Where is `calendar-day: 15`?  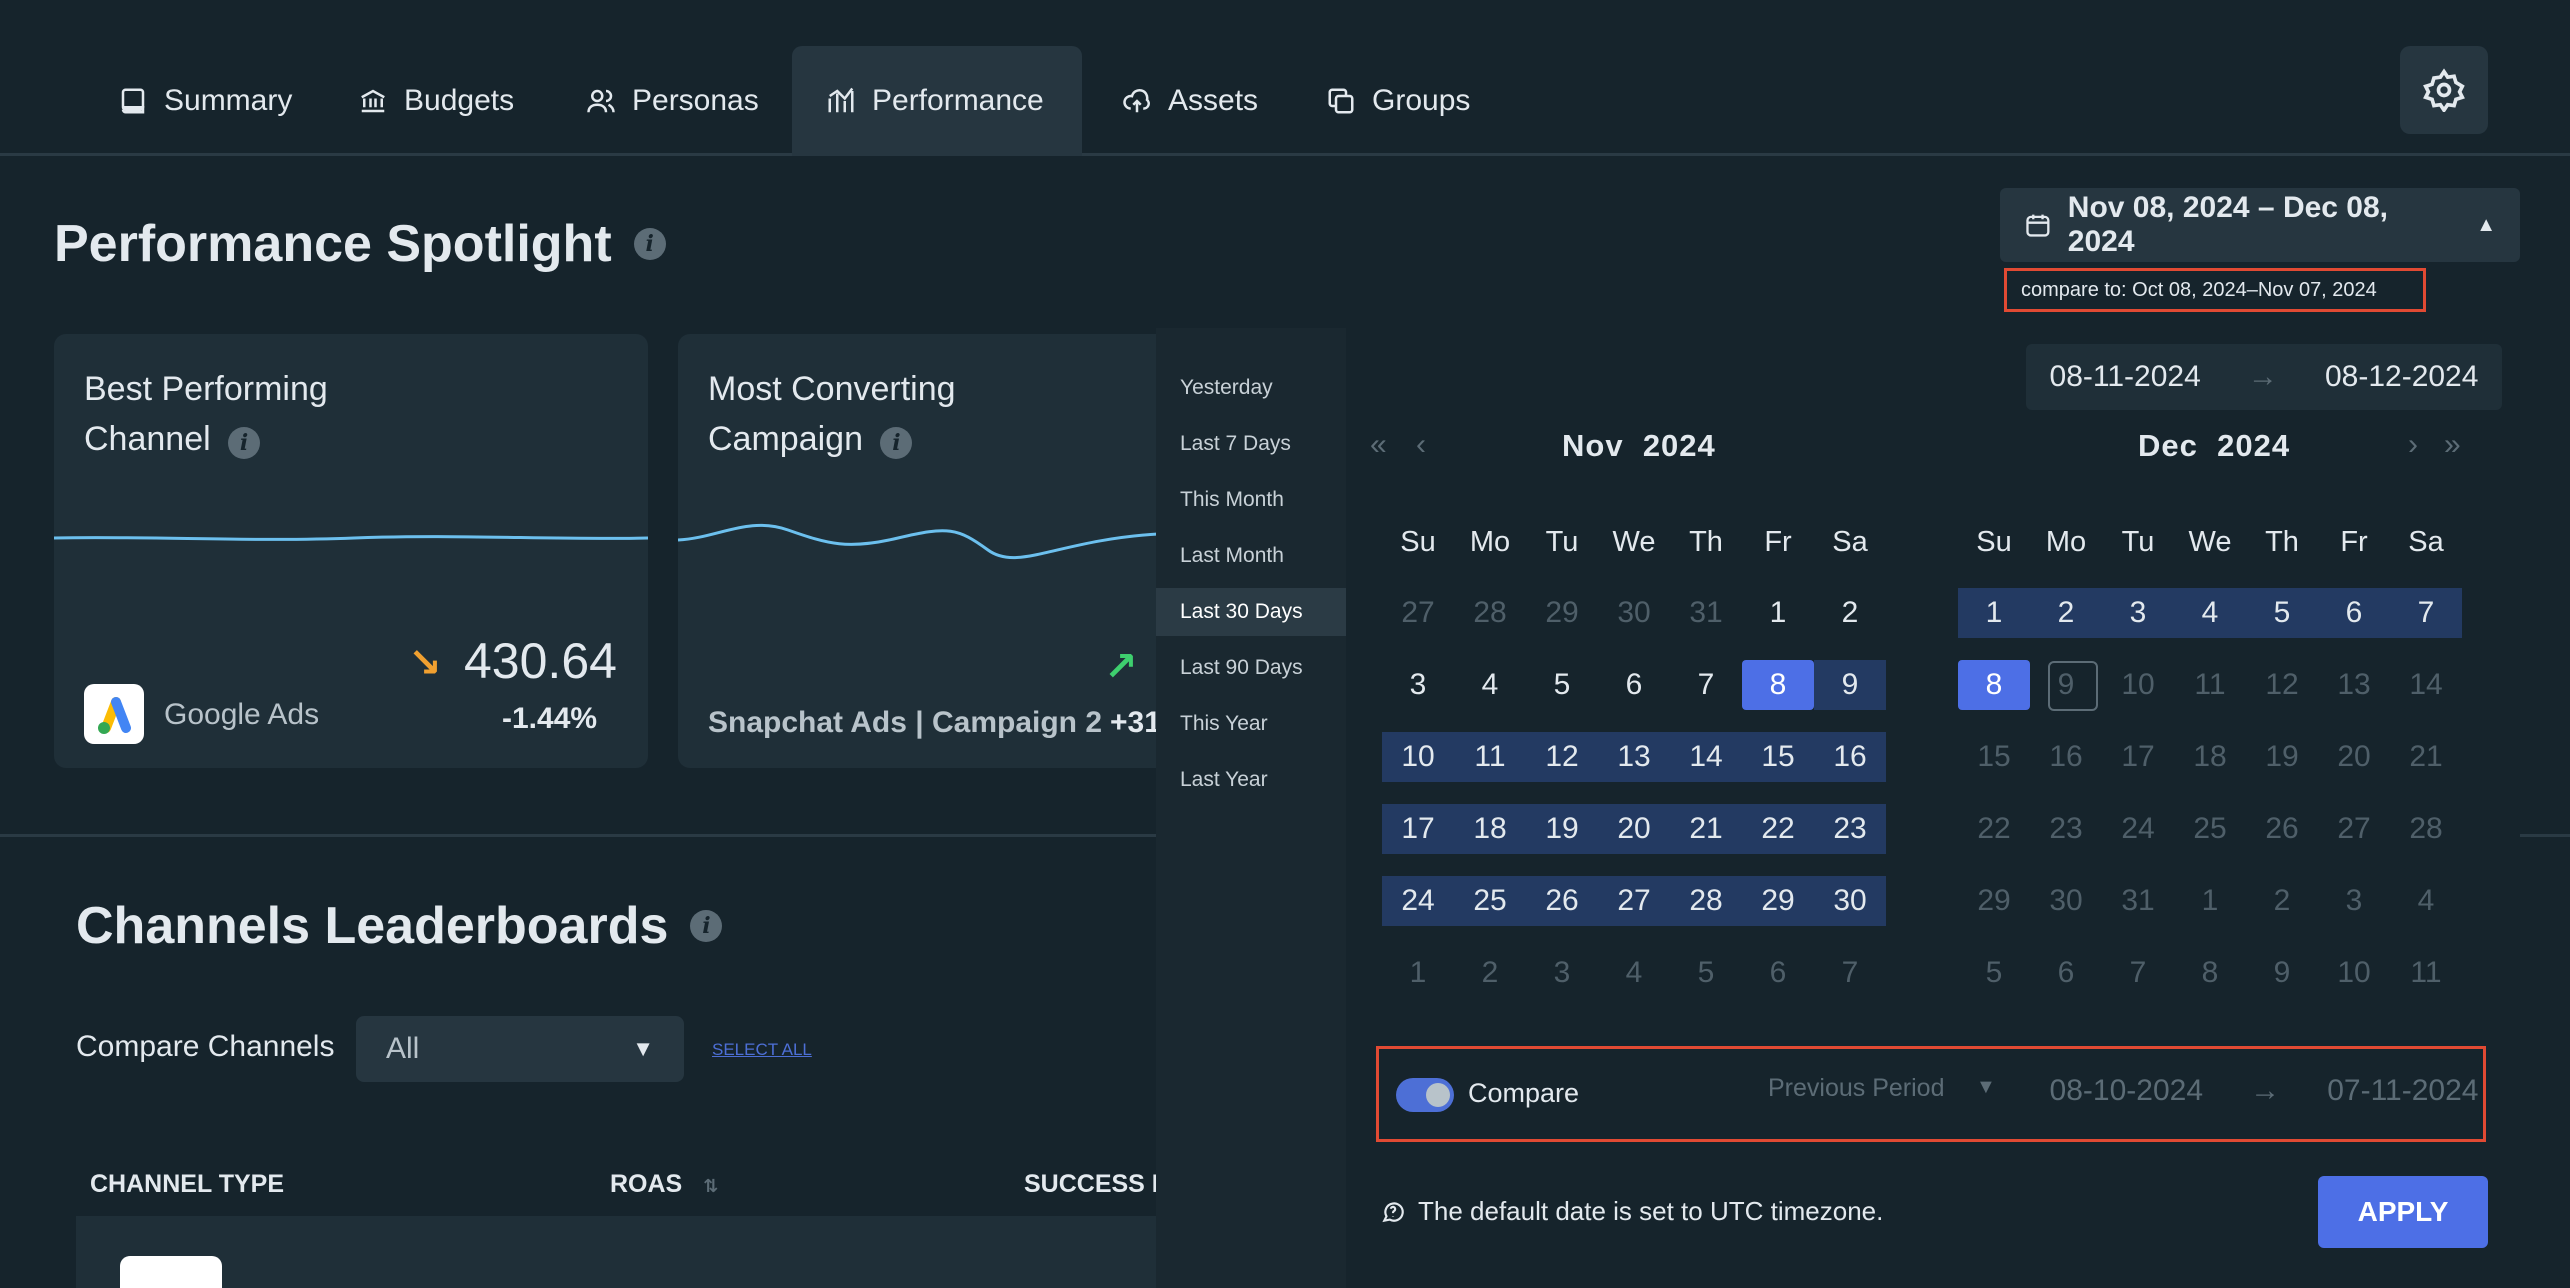 calendar-day: 15 is located at coordinates (1994, 757).